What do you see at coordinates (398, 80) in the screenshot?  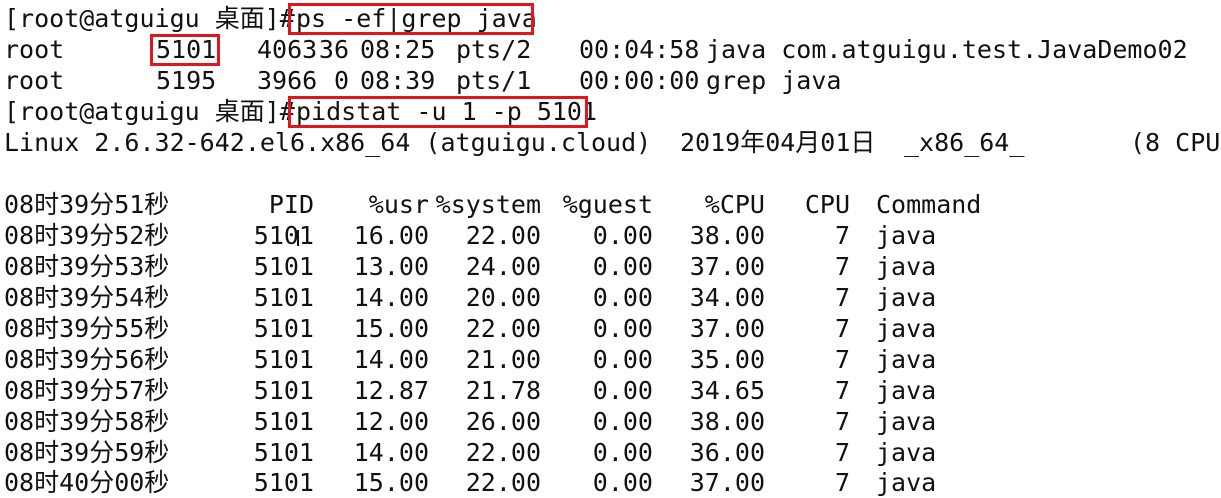 I see `ps-stime: 08:39` at bounding box center [398, 80].